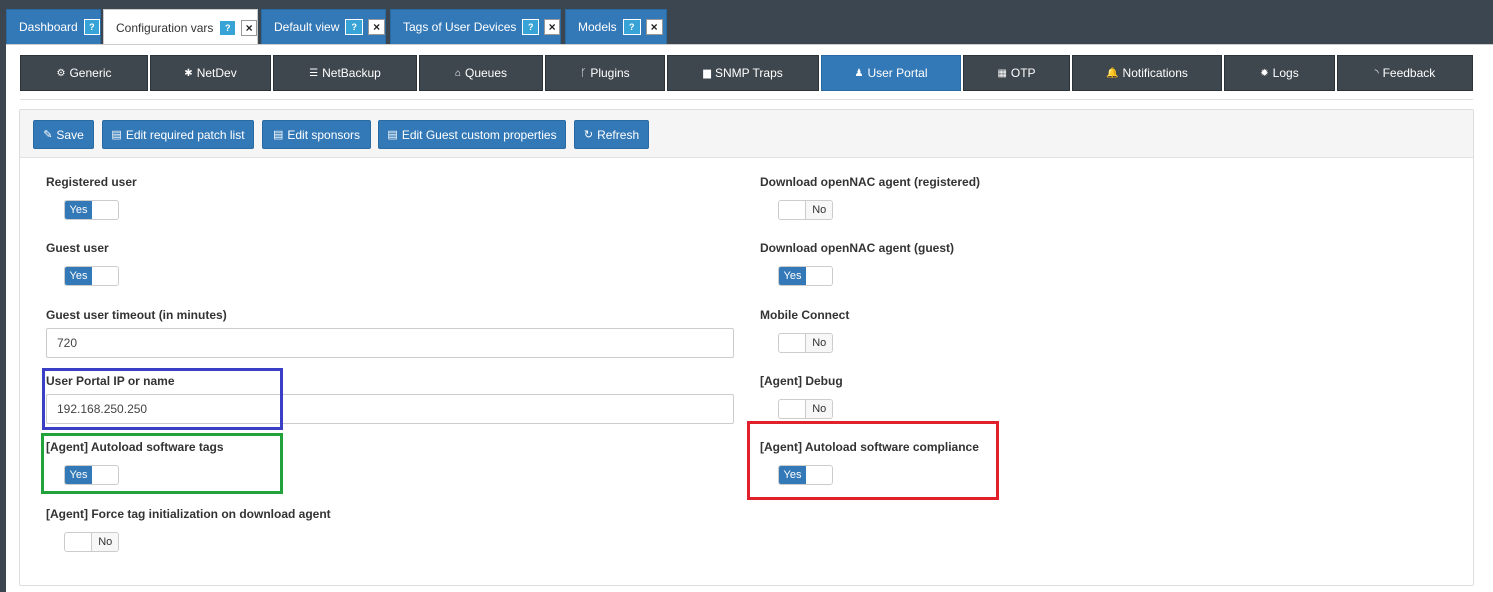 This screenshot has width=1493, height=592. What do you see at coordinates (90, 73) in the screenshot?
I see `nav-label: Generic` at bounding box center [90, 73].